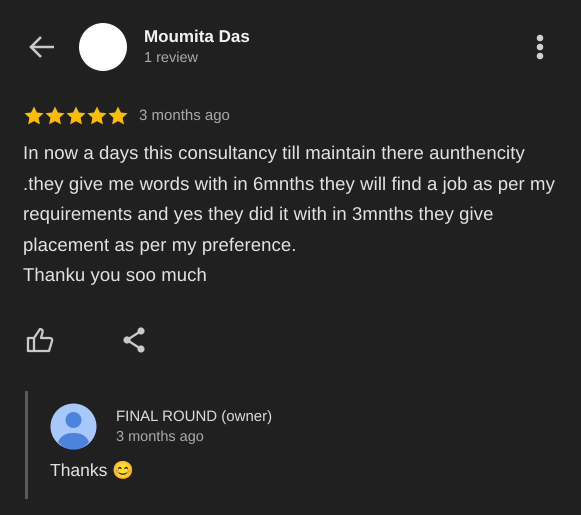  What do you see at coordinates (103, 47) in the screenshot?
I see `avatar` at bounding box center [103, 47].